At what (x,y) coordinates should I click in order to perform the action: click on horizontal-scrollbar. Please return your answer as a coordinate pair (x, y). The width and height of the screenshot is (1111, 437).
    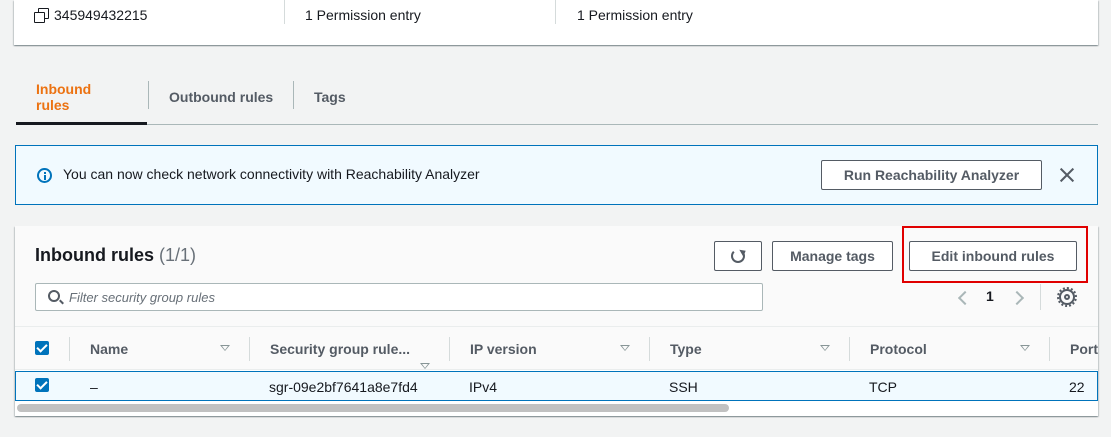
    Looking at the image, I should click on (373, 408).